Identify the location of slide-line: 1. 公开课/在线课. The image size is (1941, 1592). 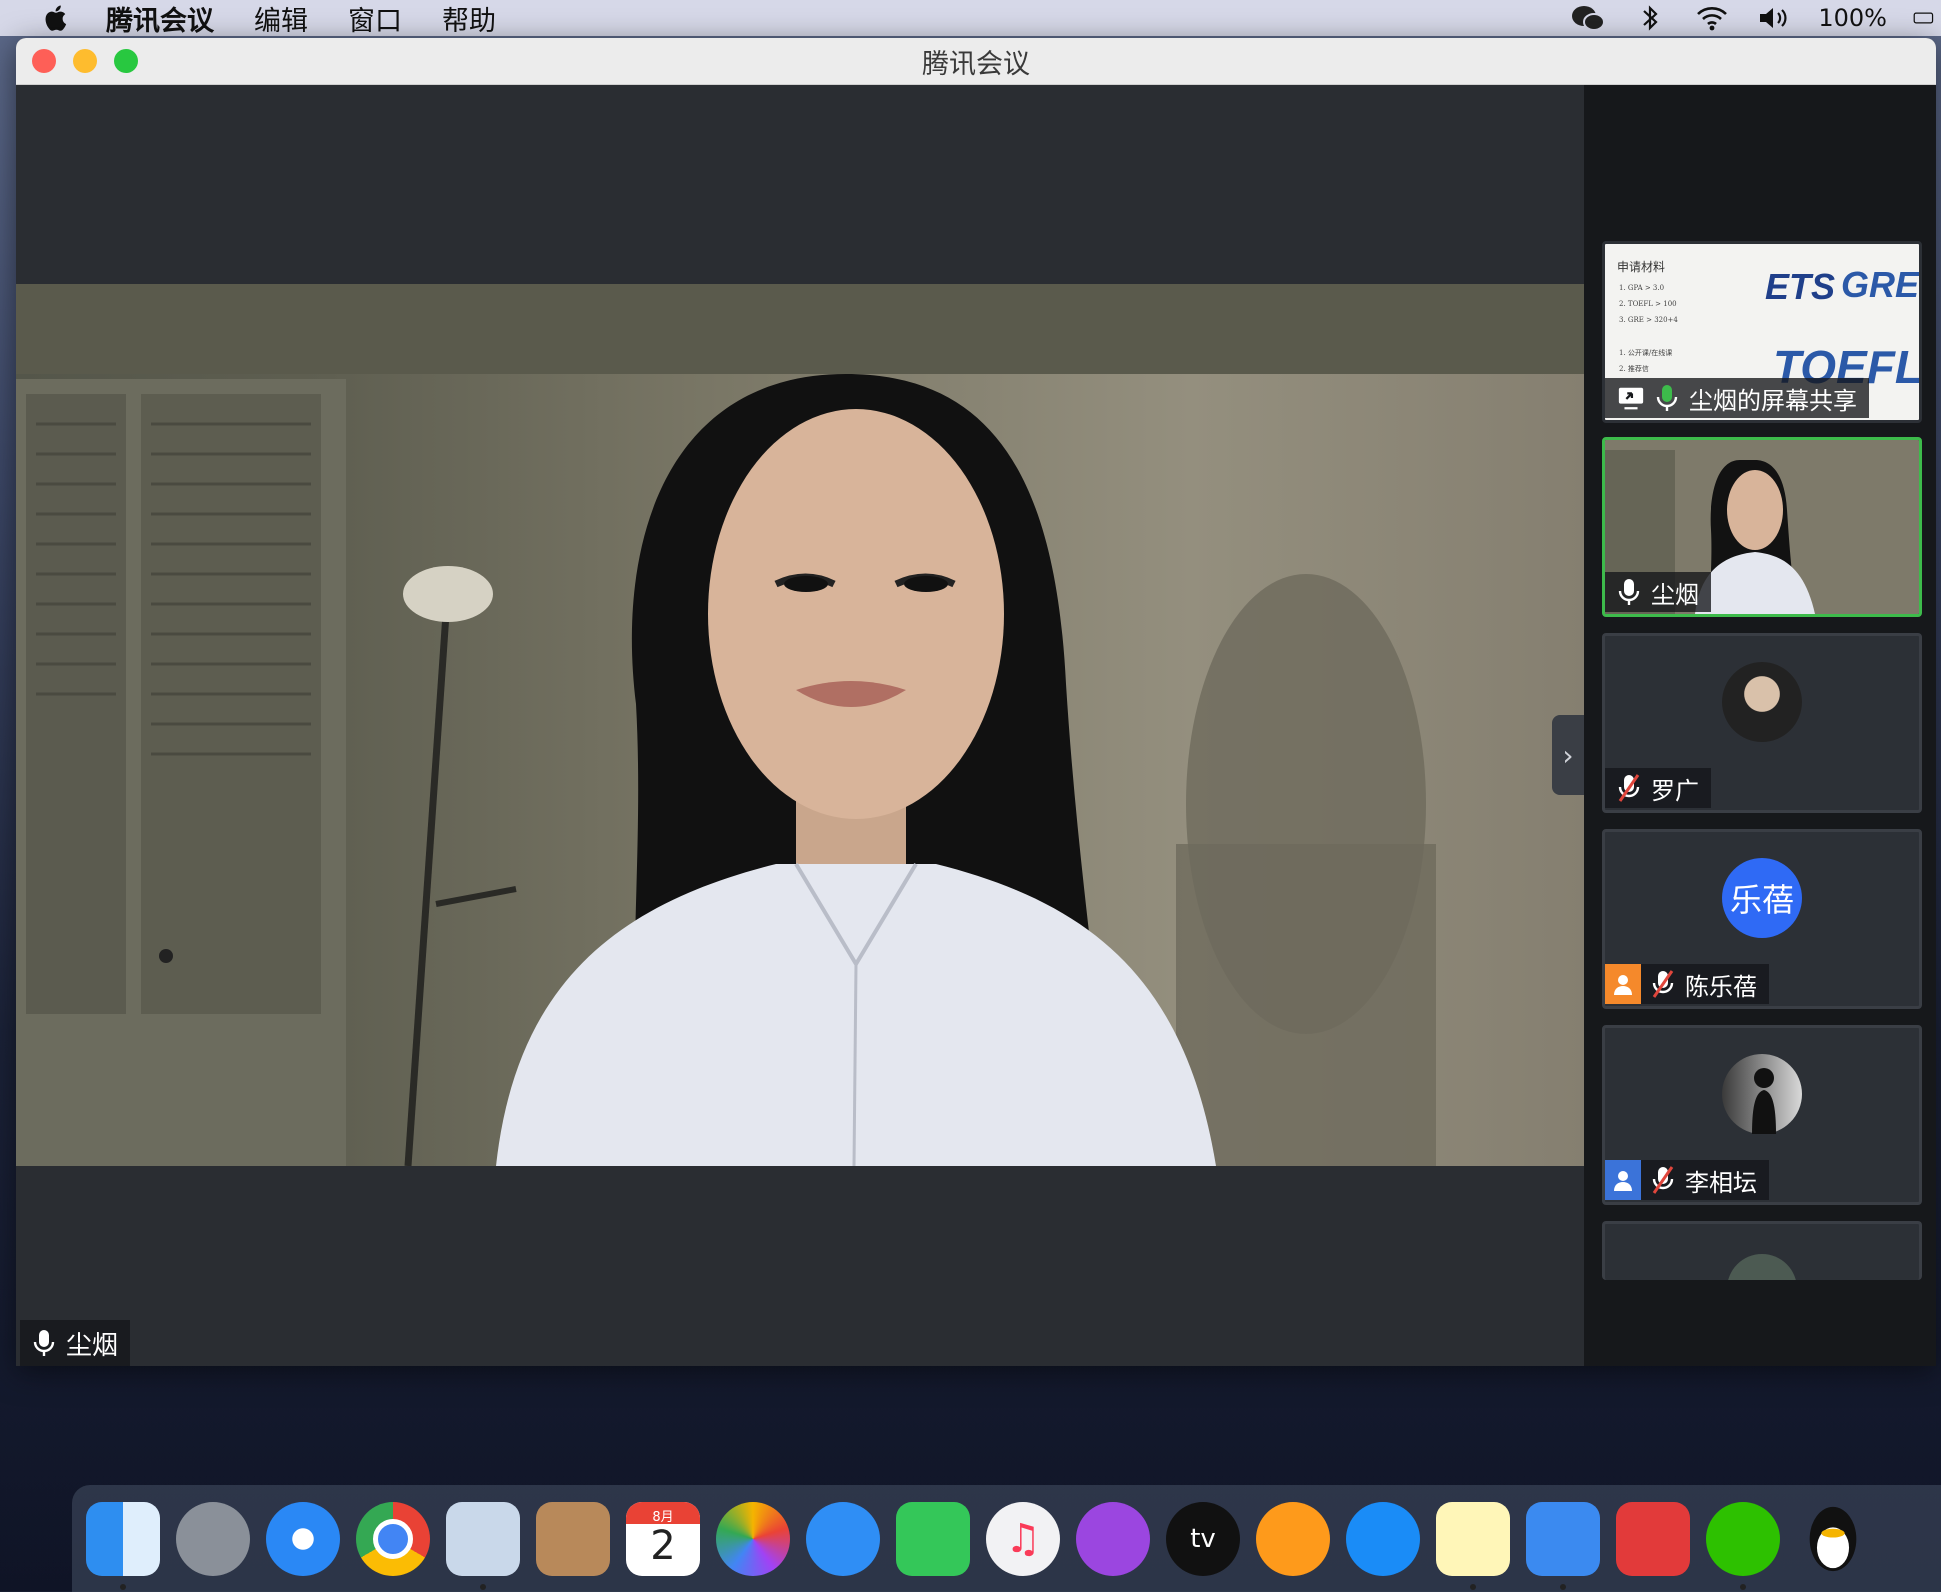
(1646, 353).